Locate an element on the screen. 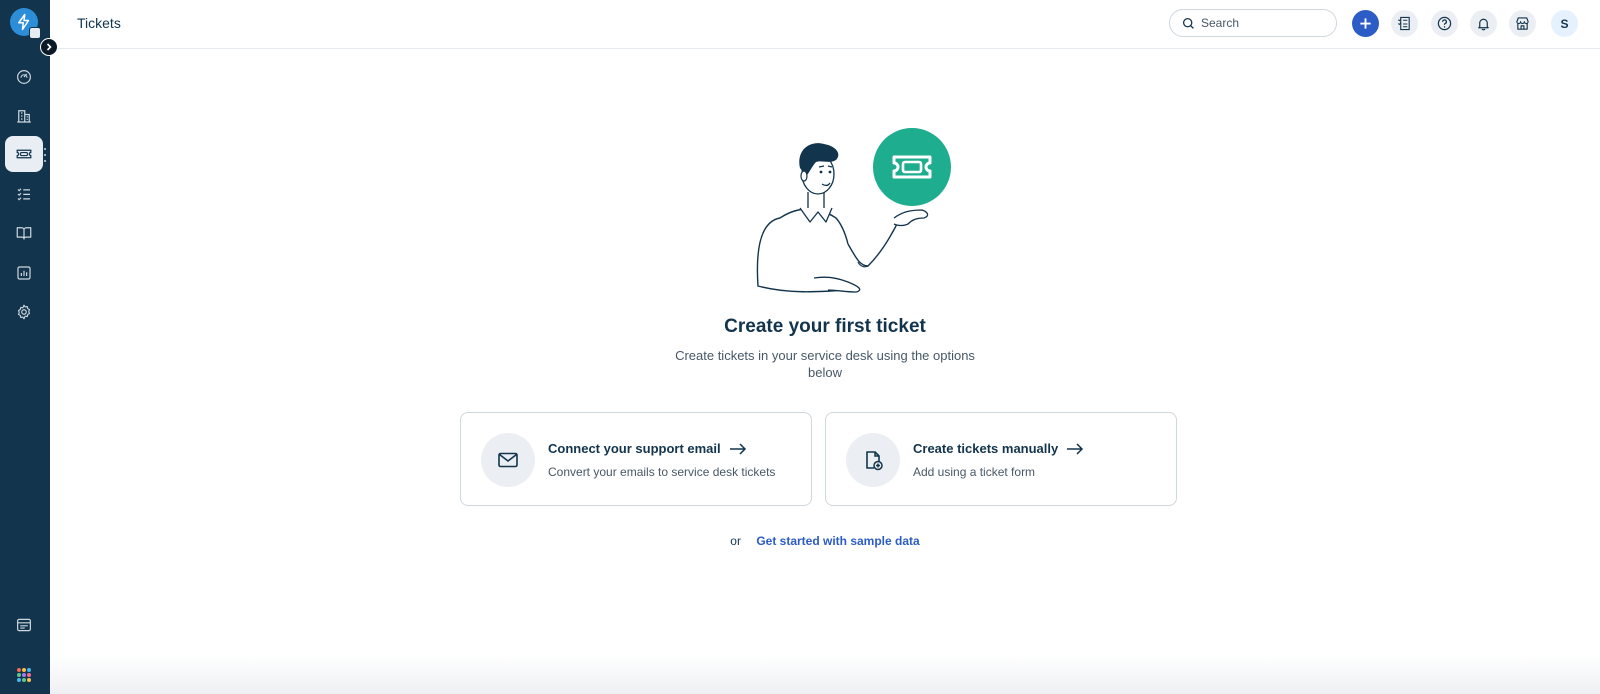 The height and width of the screenshot is (694, 1600). new-item-button is located at coordinates (1365, 23).